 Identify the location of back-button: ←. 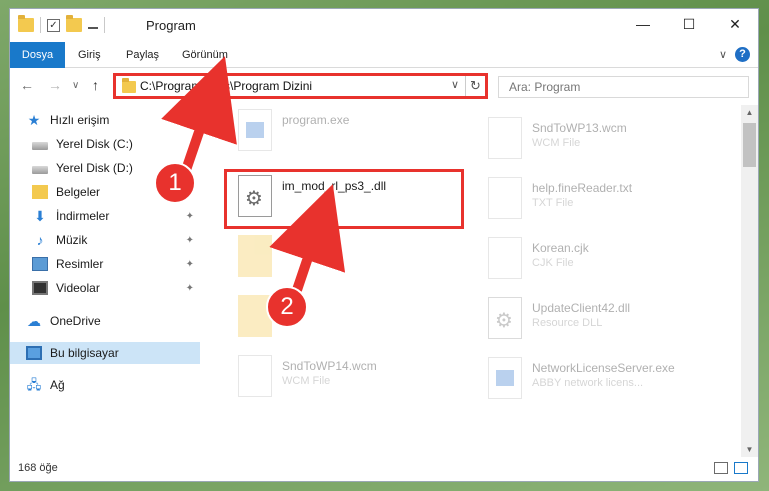
(27, 85).